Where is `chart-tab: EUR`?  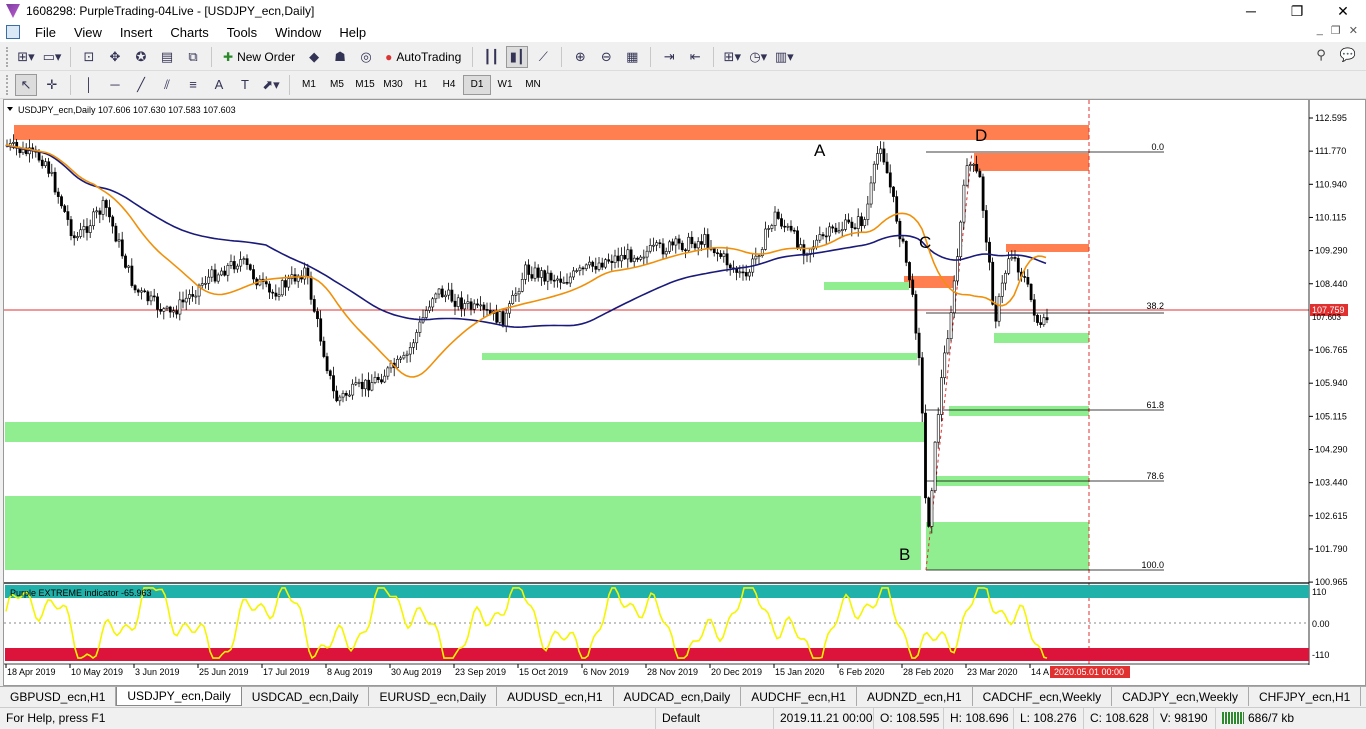
chart-tab: EUR is located at coordinates (1363, 696).